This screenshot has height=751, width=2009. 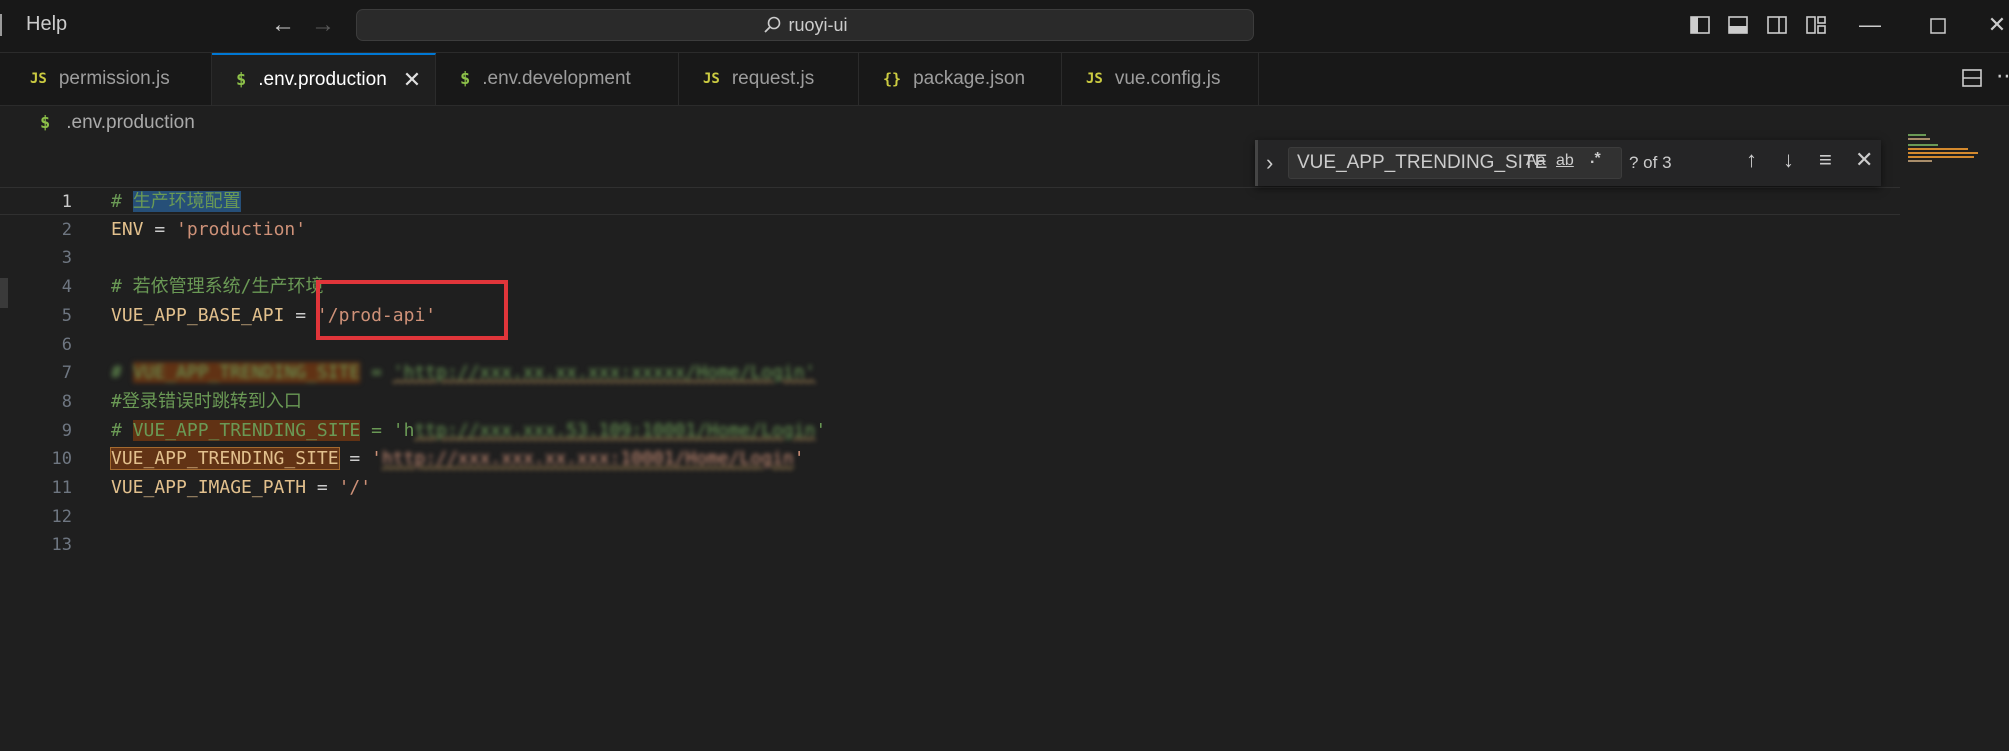 I want to click on tab-label: .env.production, so click(x=322, y=79).